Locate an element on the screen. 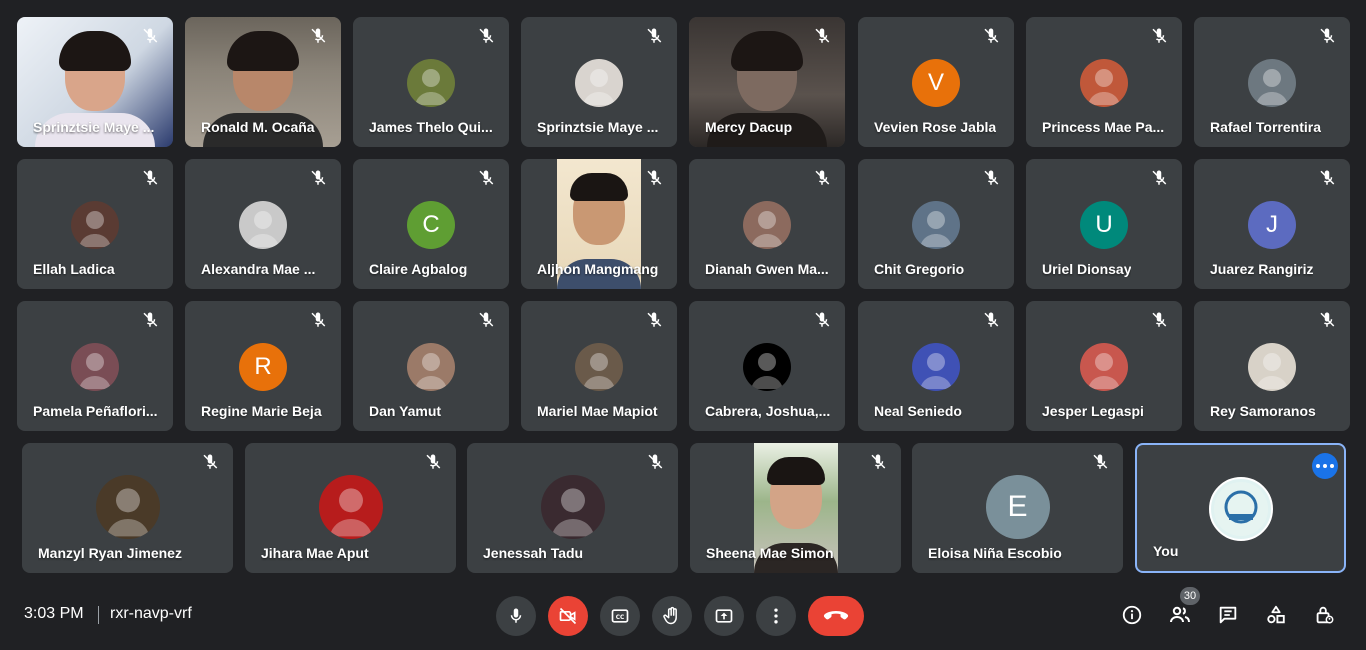 This screenshot has width=1366, height=650. participant-avatar: J is located at coordinates (1272, 225).